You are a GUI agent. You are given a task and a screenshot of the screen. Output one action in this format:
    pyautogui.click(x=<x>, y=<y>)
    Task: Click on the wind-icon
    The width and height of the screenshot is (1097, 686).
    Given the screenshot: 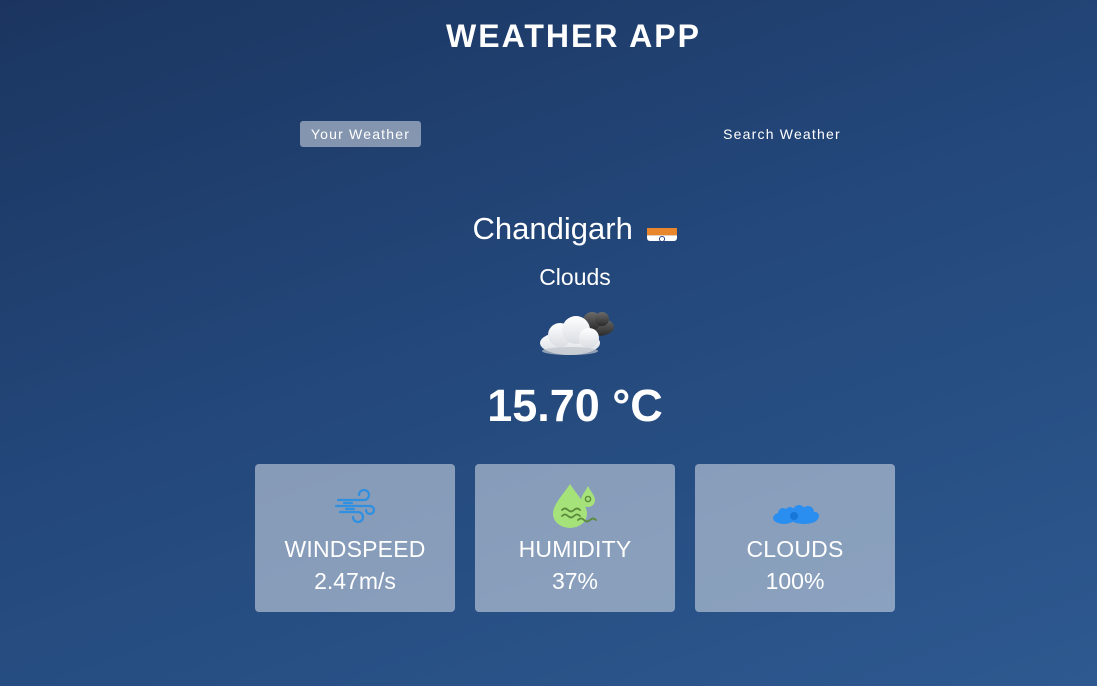 What is the action you would take?
    pyautogui.click(x=355, y=505)
    